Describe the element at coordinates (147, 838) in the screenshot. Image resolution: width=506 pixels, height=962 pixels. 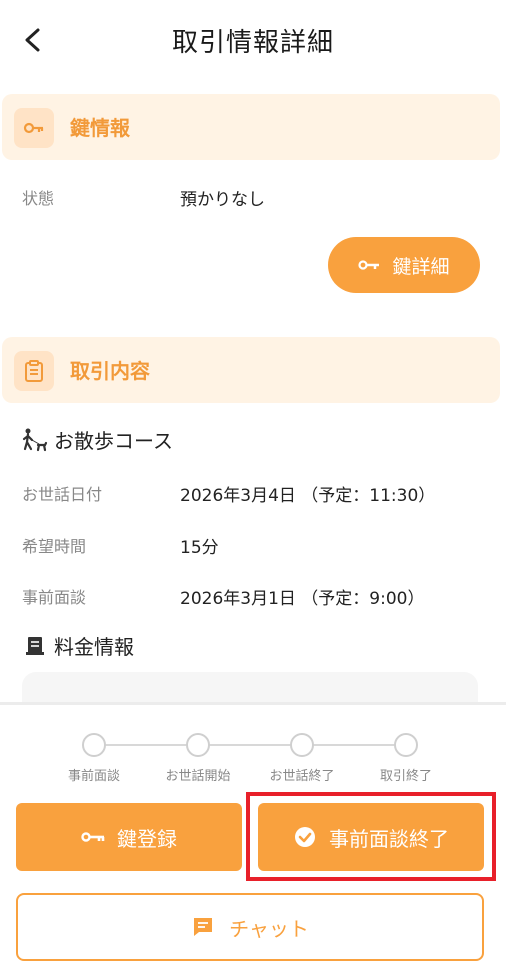
I see `key-register-label: 鍵登録` at that location.